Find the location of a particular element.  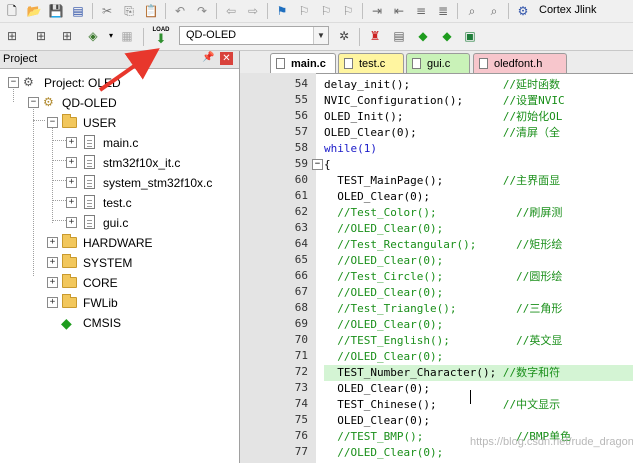

prev-bookmark-icon: ⚐ is located at coordinates (304, 11).